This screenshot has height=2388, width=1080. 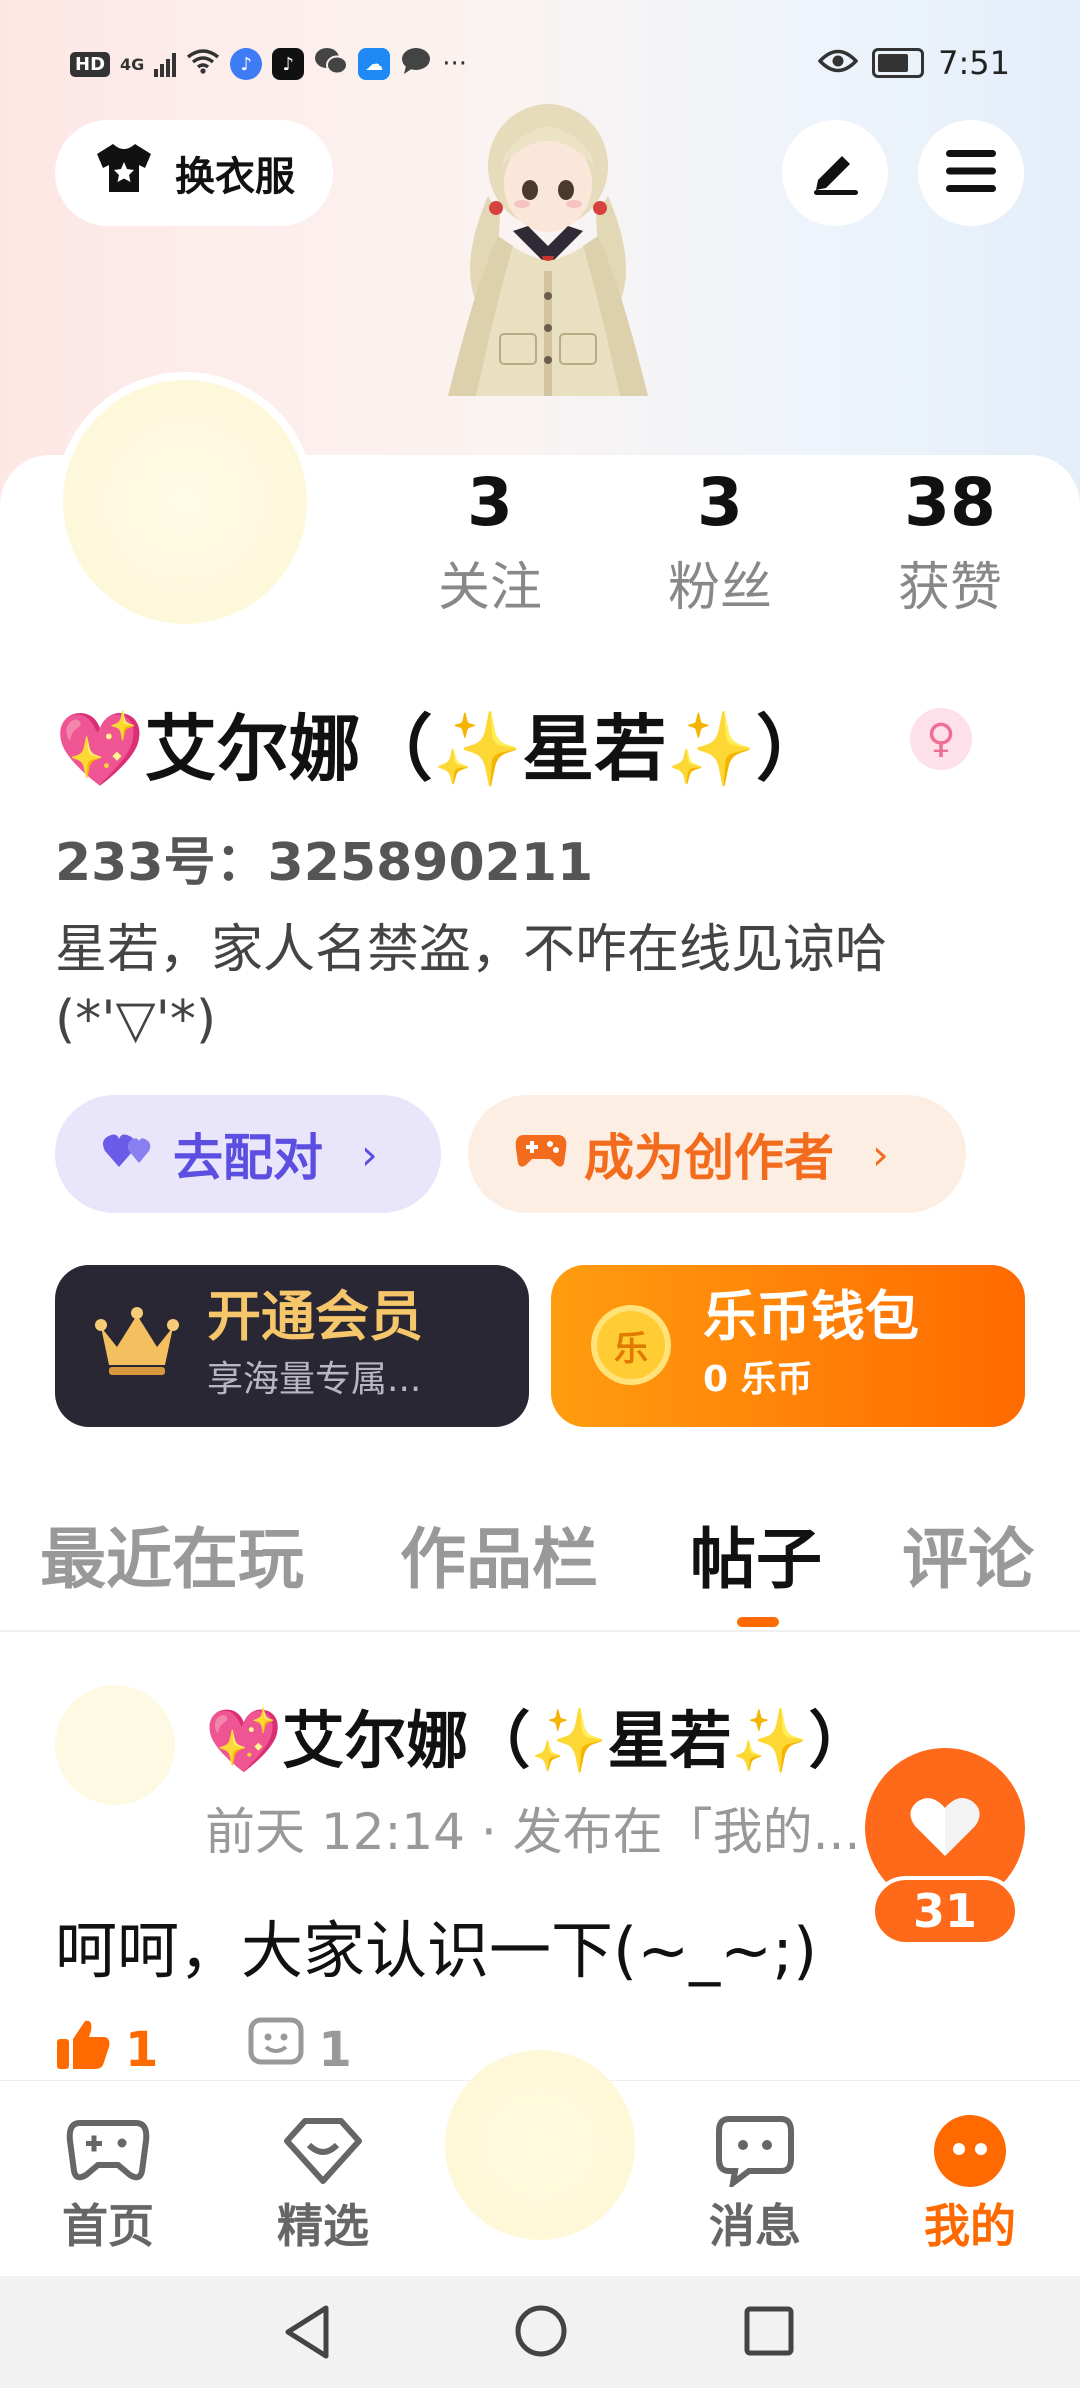 I want to click on tab-posts: 帖子, so click(x=756, y=1560).